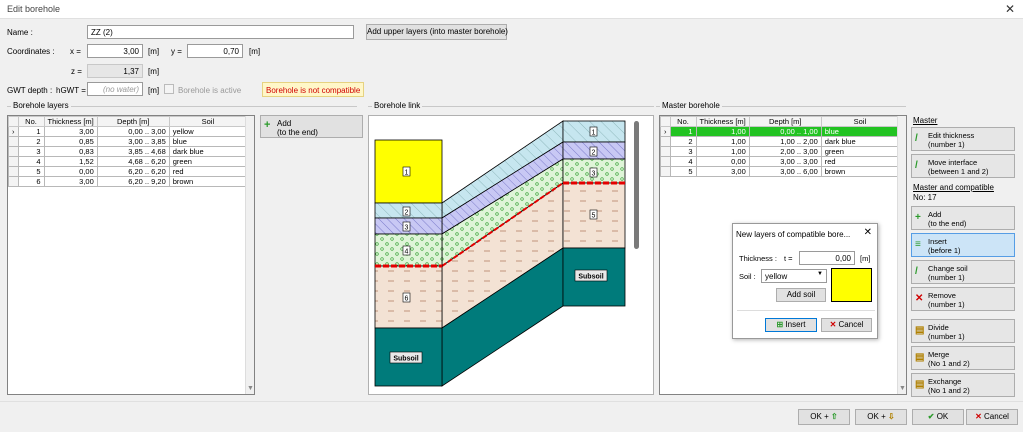 This screenshot has height=432, width=1023. I want to click on insert-icon: ≡, so click(918, 244).